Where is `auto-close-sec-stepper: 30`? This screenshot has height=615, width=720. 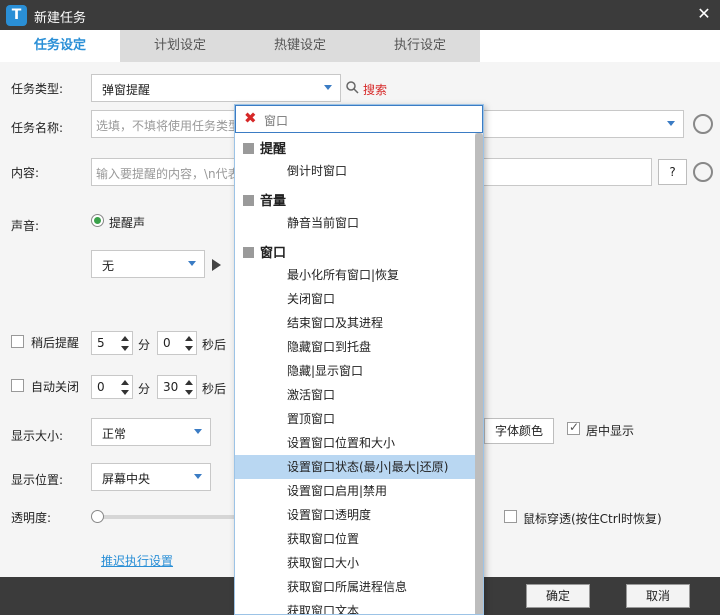 auto-close-sec-stepper: 30 is located at coordinates (177, 387).